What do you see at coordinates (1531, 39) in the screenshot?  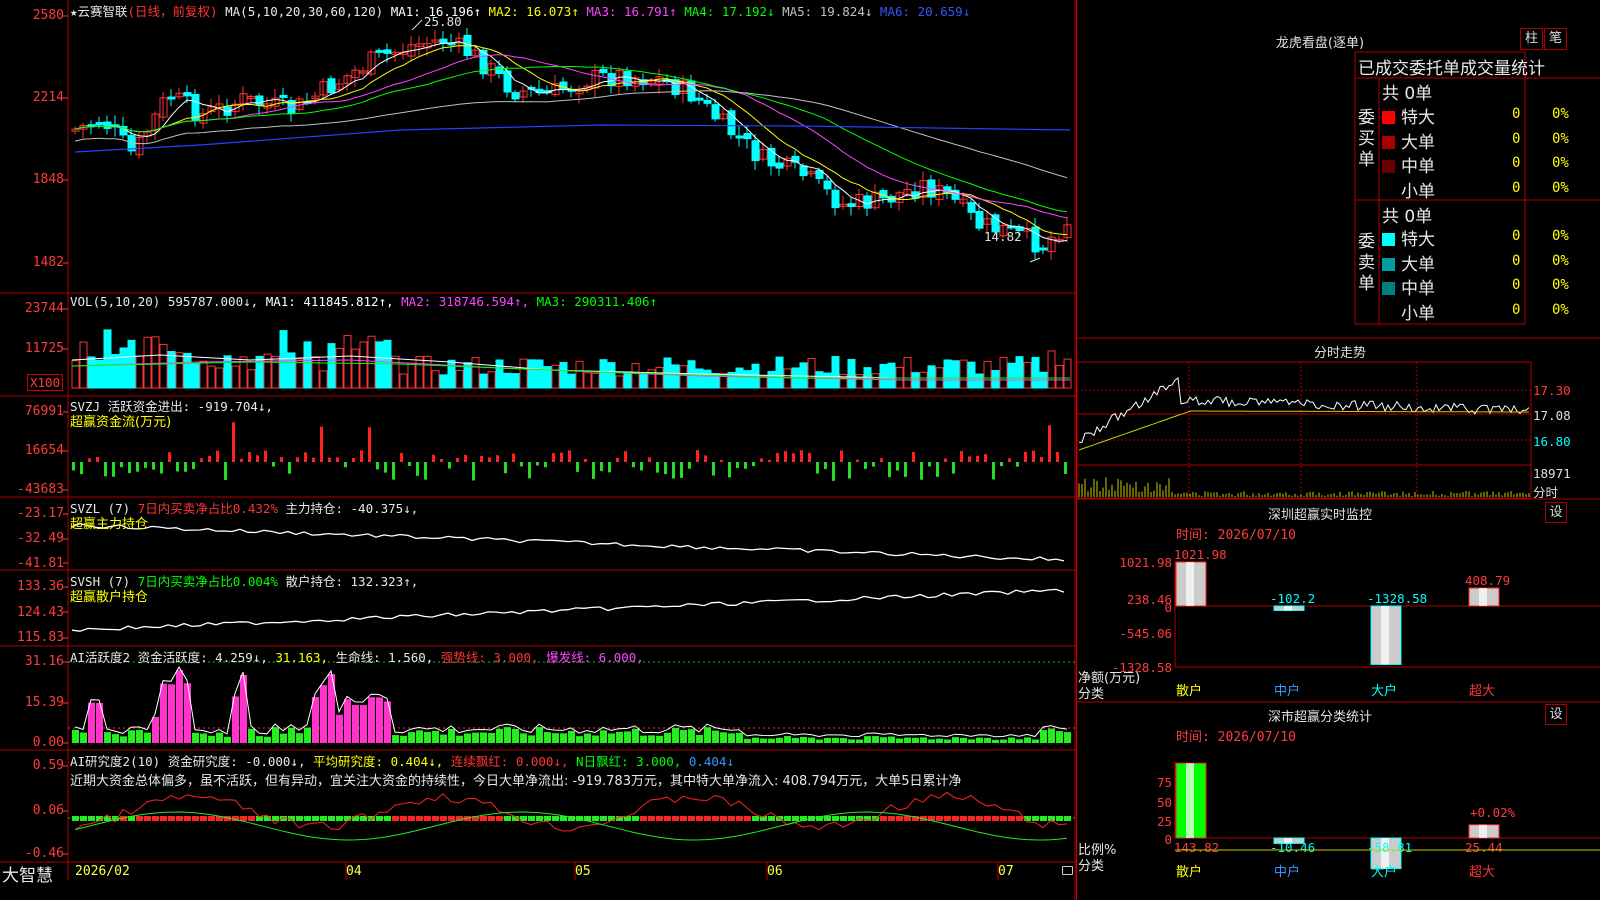 I see `bar-mode-button: 柱` at bounding box center [1531, 39].